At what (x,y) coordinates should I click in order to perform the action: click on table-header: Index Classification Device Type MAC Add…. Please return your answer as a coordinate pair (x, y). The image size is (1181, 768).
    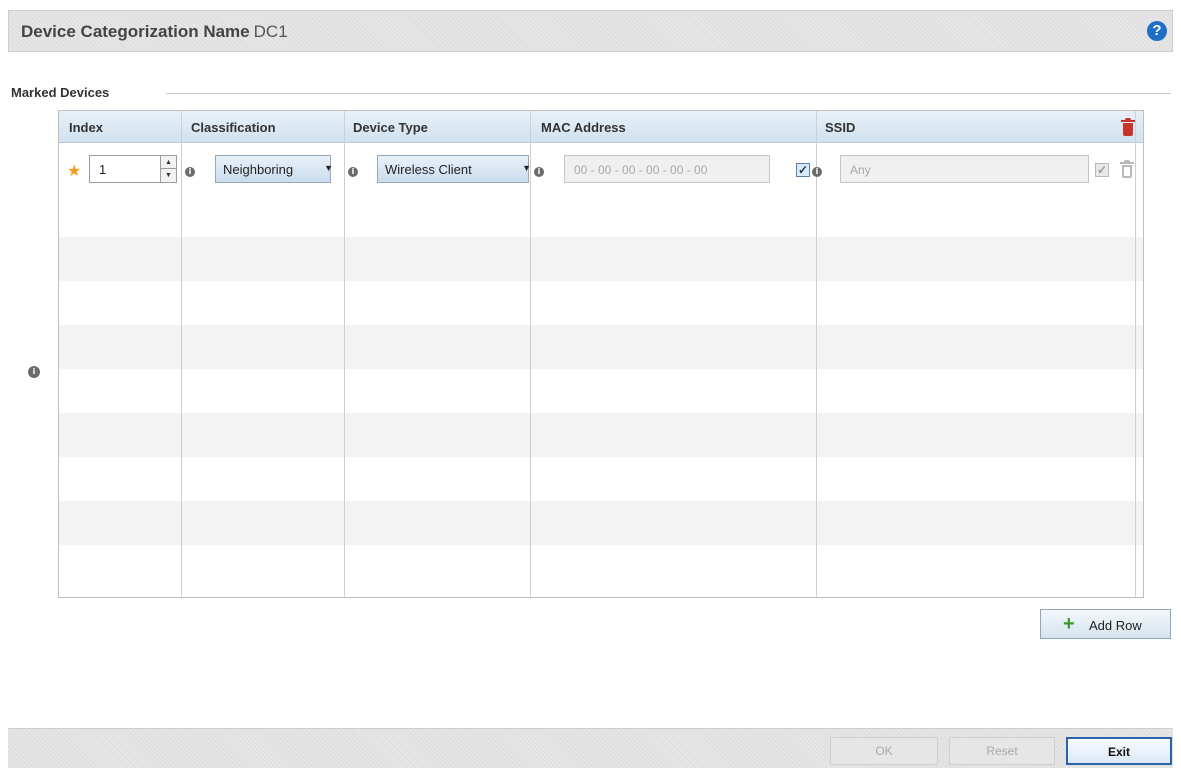
    Looking at the image, I should click on (601, 127).